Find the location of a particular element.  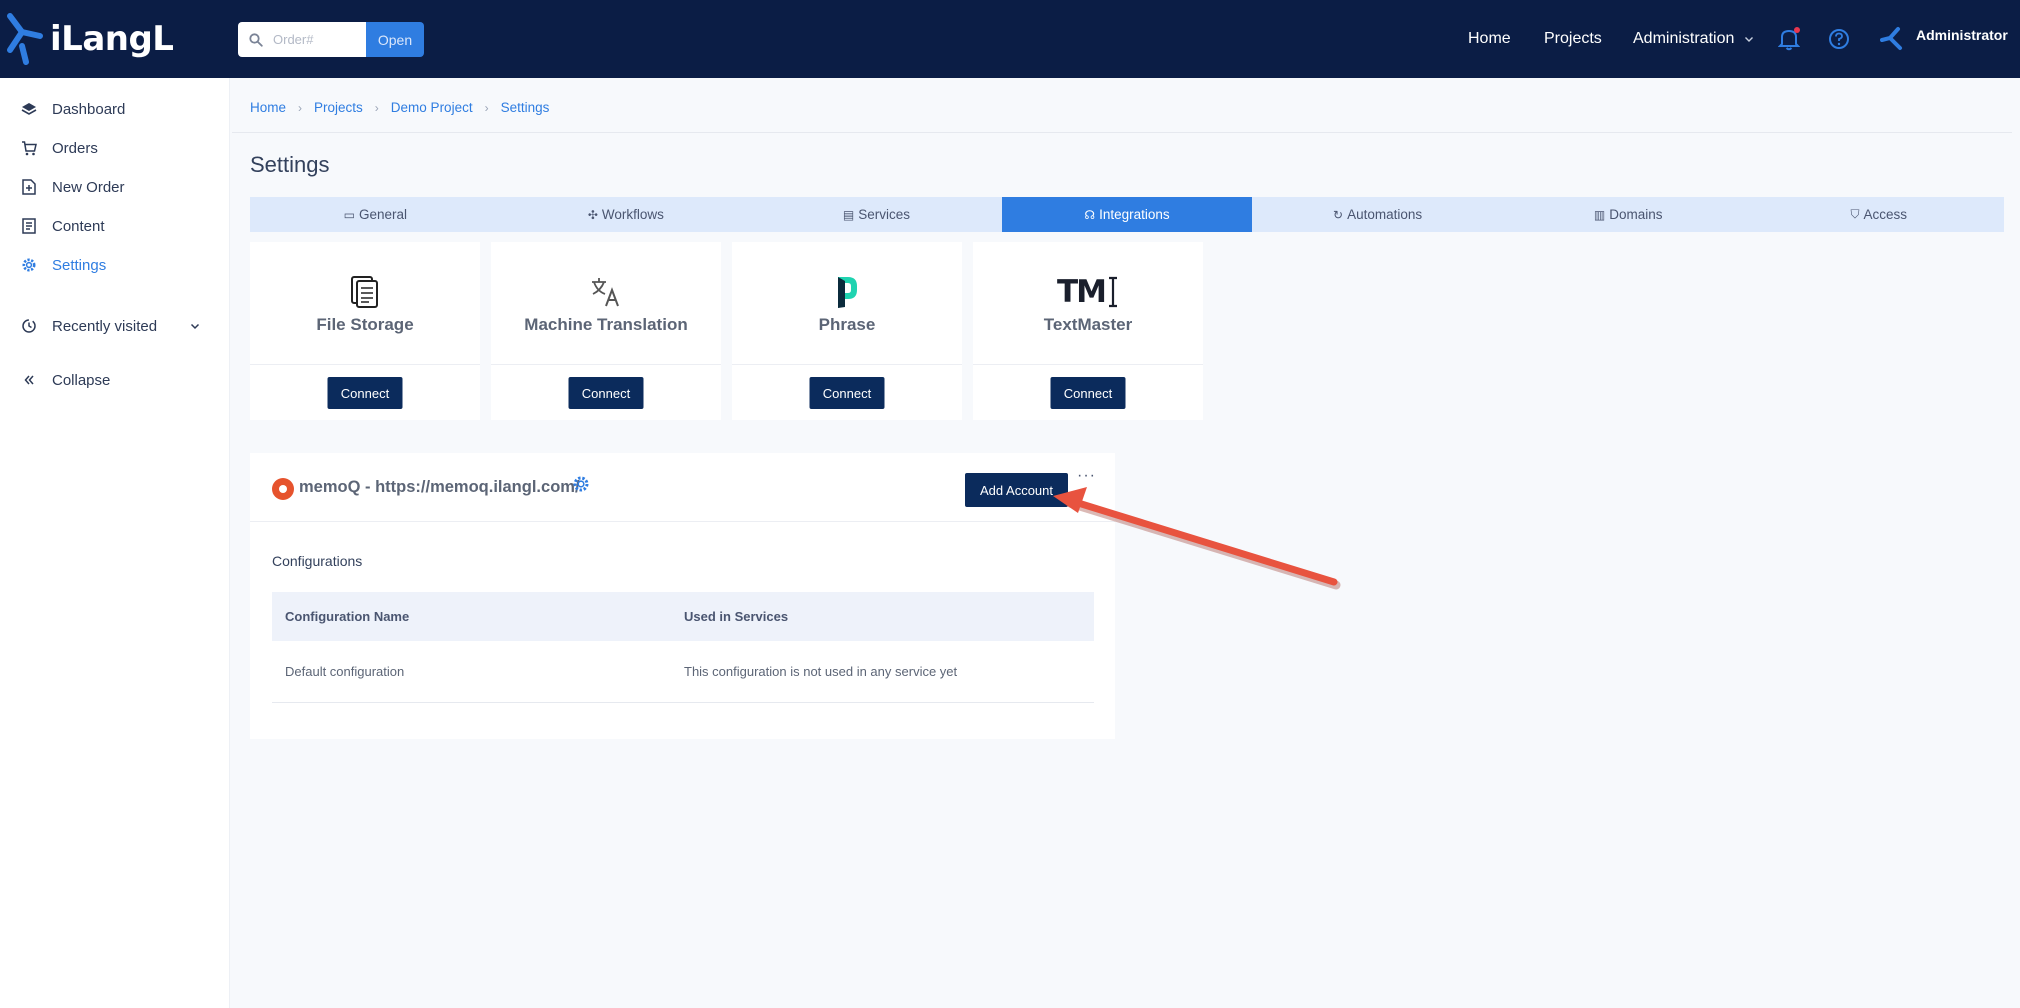

breadcrumb-settings: Settings is located at coordinates (525, 107).